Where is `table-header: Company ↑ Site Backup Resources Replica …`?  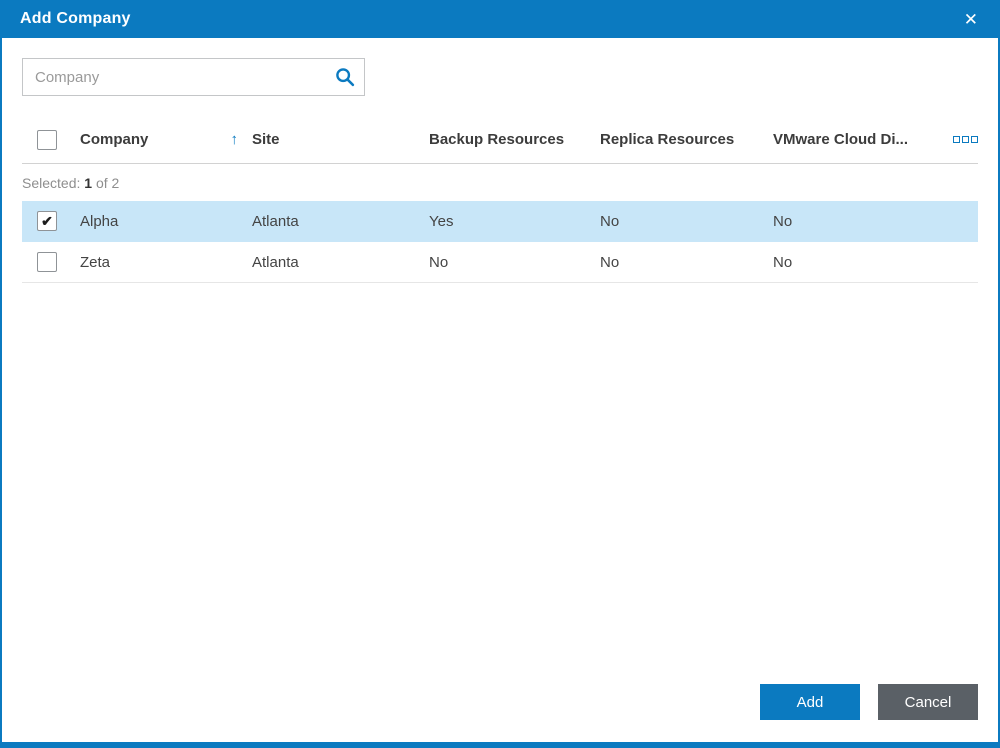
table-header: Company ↑ Site Backup Resources Replica … is located at coordinates (500, 140).